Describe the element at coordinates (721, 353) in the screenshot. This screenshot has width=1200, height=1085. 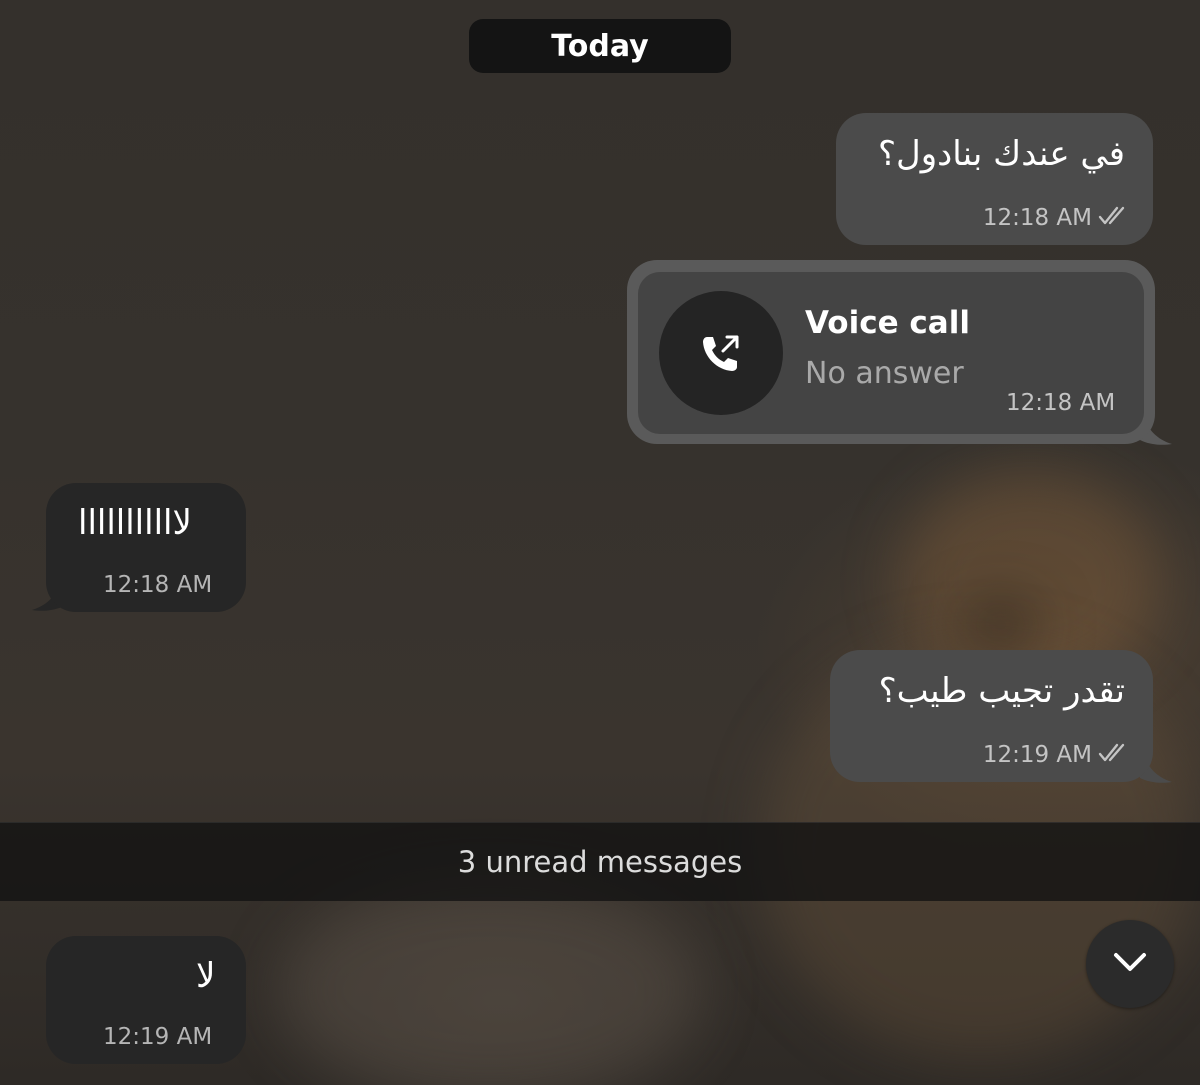
I see `outgoing-call-icon` at that location.